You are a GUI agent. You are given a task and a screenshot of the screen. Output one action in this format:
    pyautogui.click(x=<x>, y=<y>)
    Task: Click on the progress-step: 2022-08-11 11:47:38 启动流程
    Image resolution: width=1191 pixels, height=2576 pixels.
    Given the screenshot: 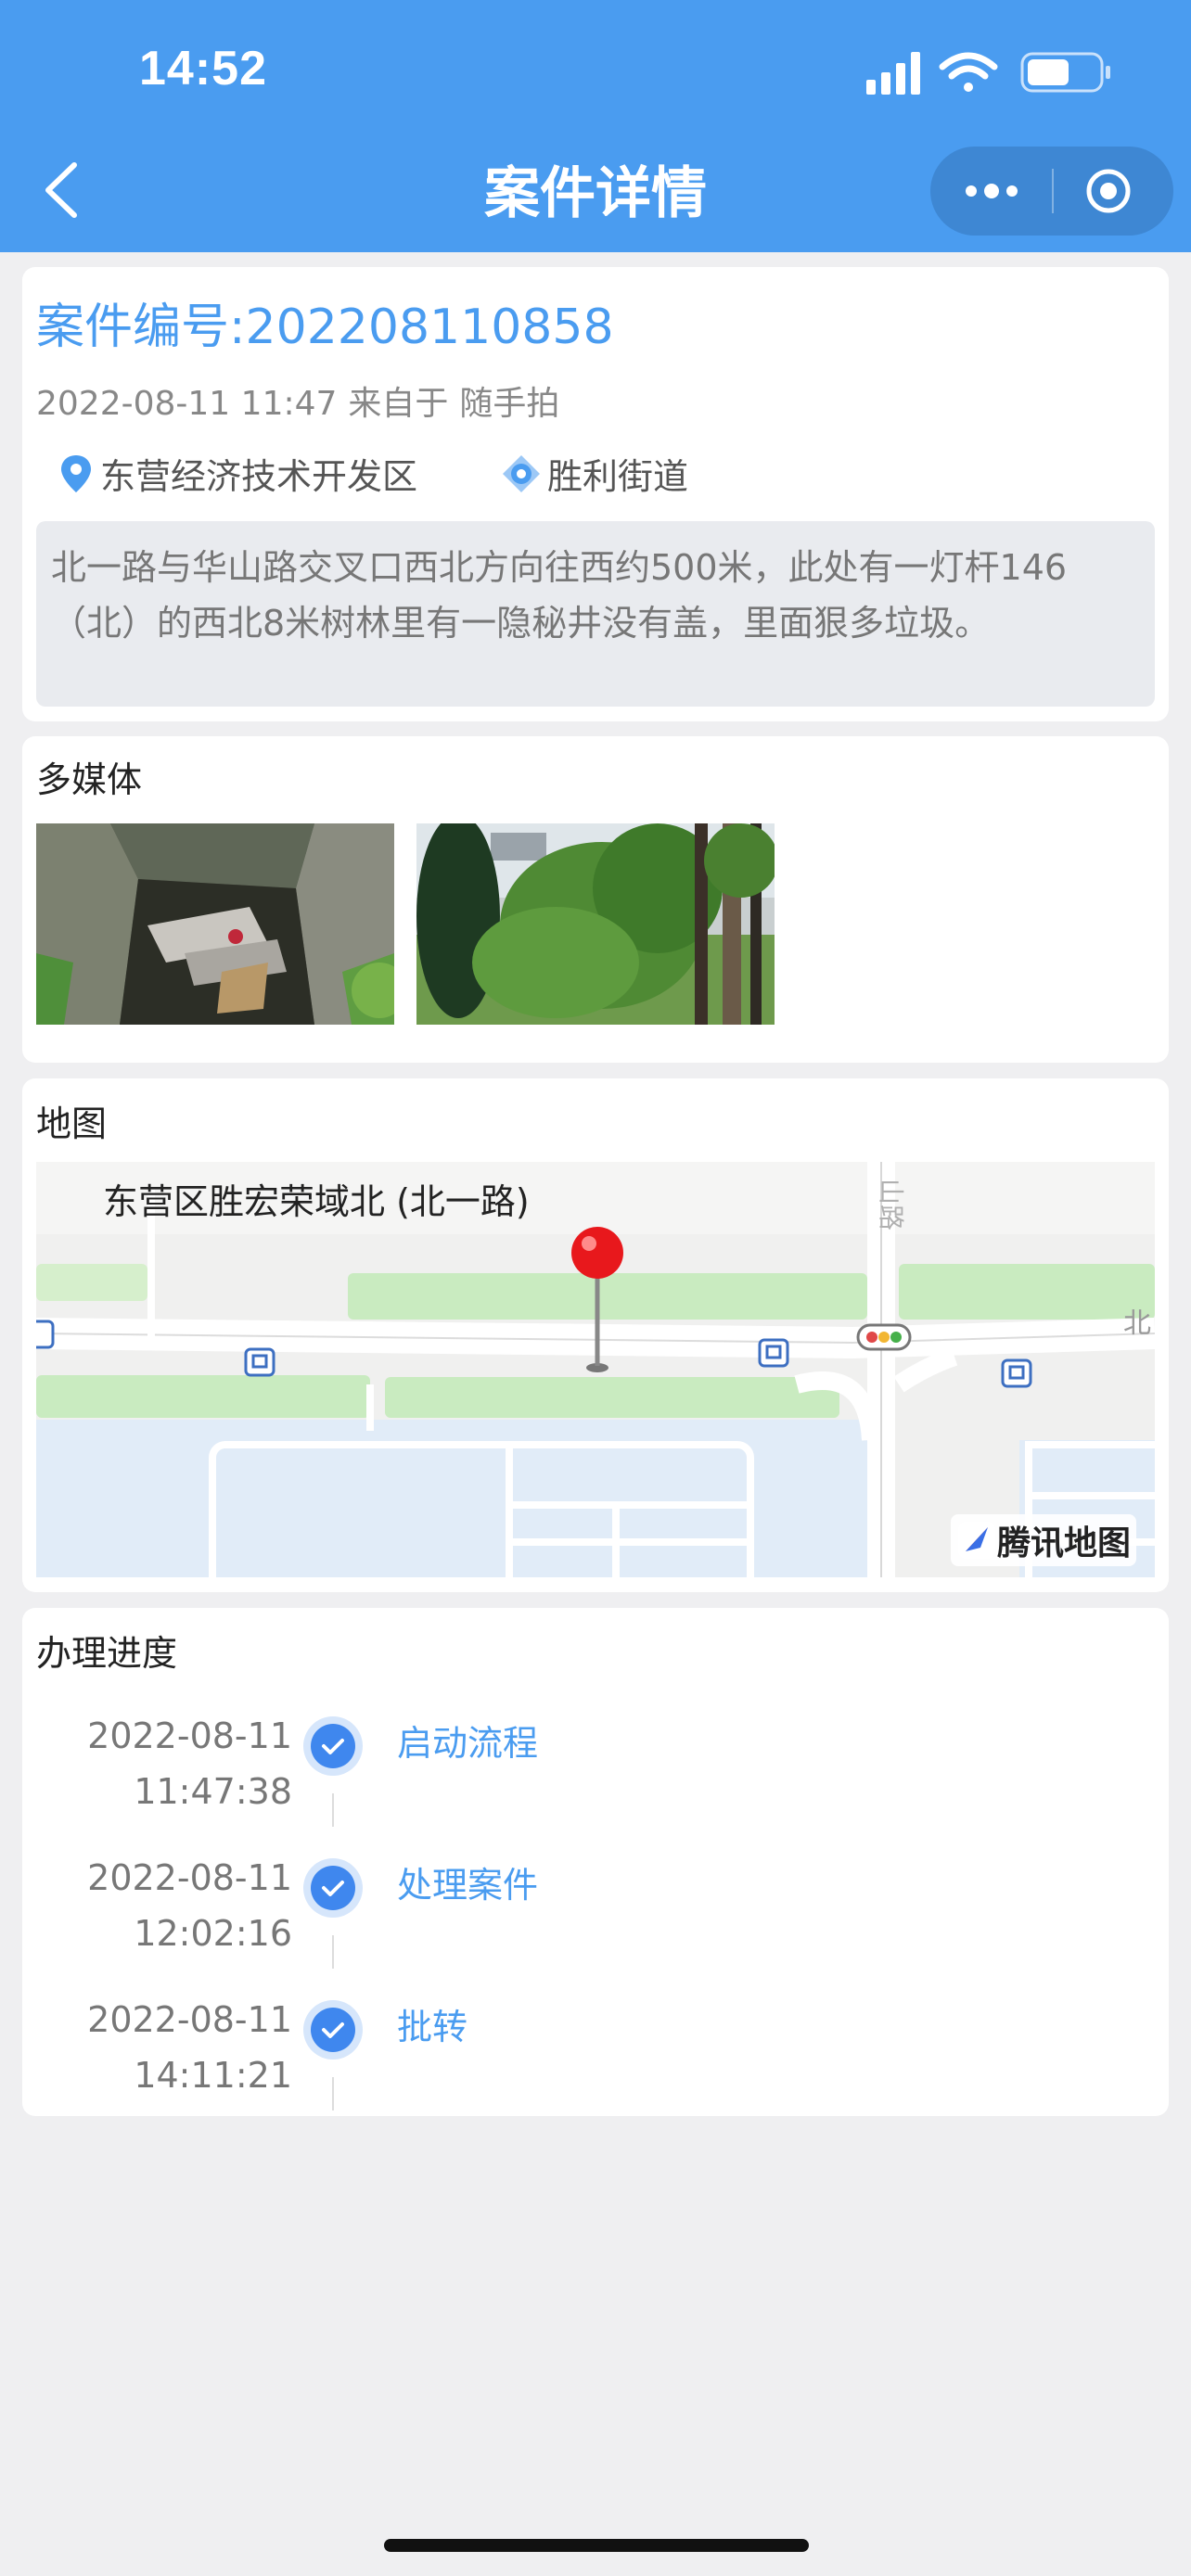 What is the action you would take?
    pyautogui.click(x=595, y=1768)
    